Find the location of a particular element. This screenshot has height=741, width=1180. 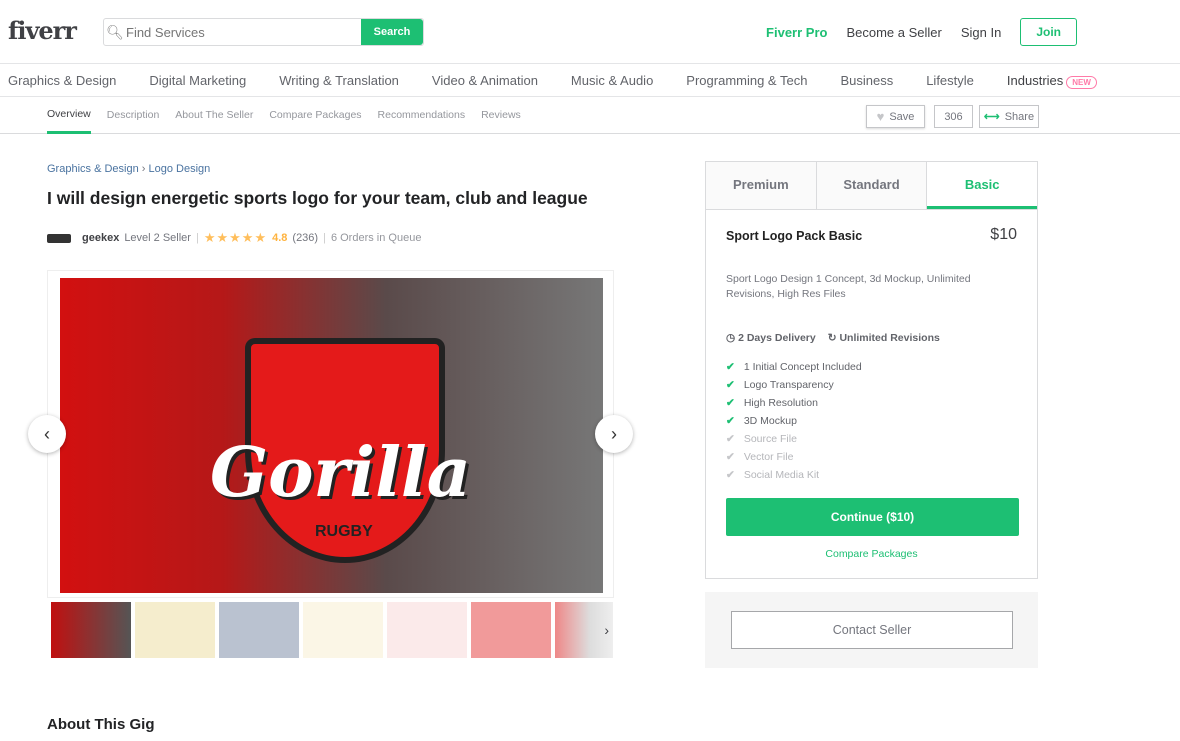

category-lifestyle: Lifestyle is located at coordinates (950, 80).